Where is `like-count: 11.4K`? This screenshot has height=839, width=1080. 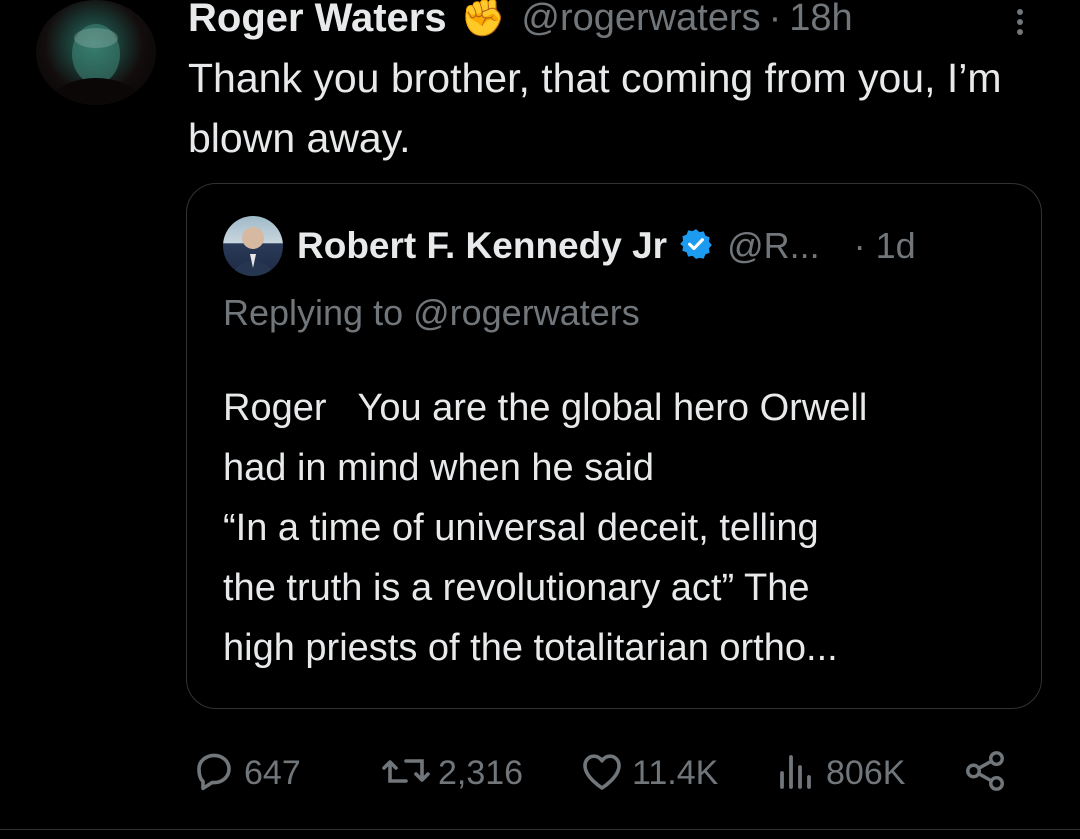 like-count: 11.4K is located at coordinates (675, 772).